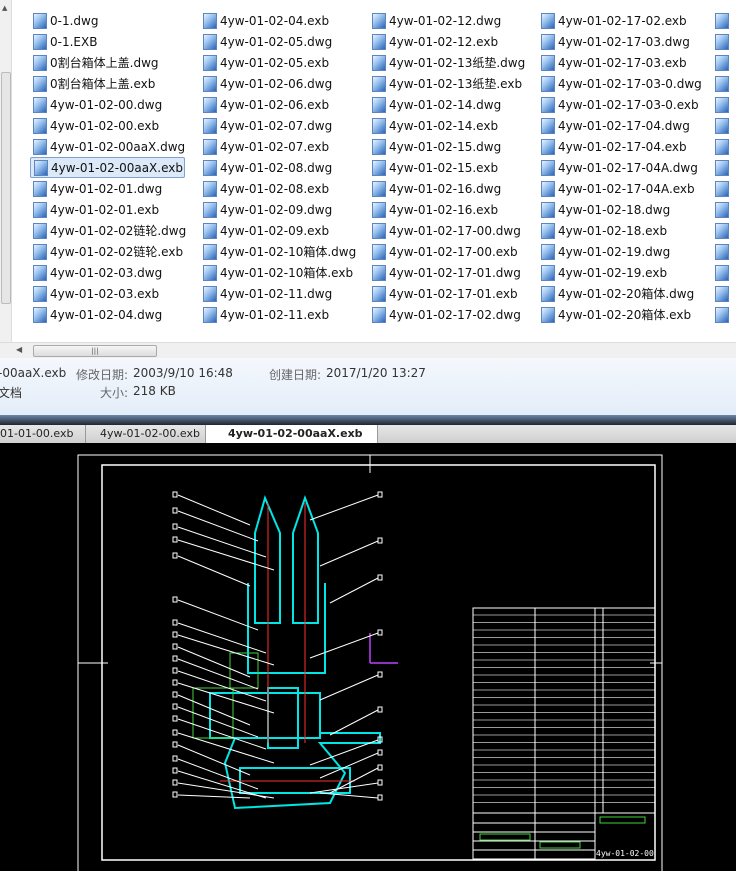  What do you see at coordinates (277, 167) in the screenshot?
I see `file-item: 4yw-01-02-08.dwg` at bounding box center [277, 167].